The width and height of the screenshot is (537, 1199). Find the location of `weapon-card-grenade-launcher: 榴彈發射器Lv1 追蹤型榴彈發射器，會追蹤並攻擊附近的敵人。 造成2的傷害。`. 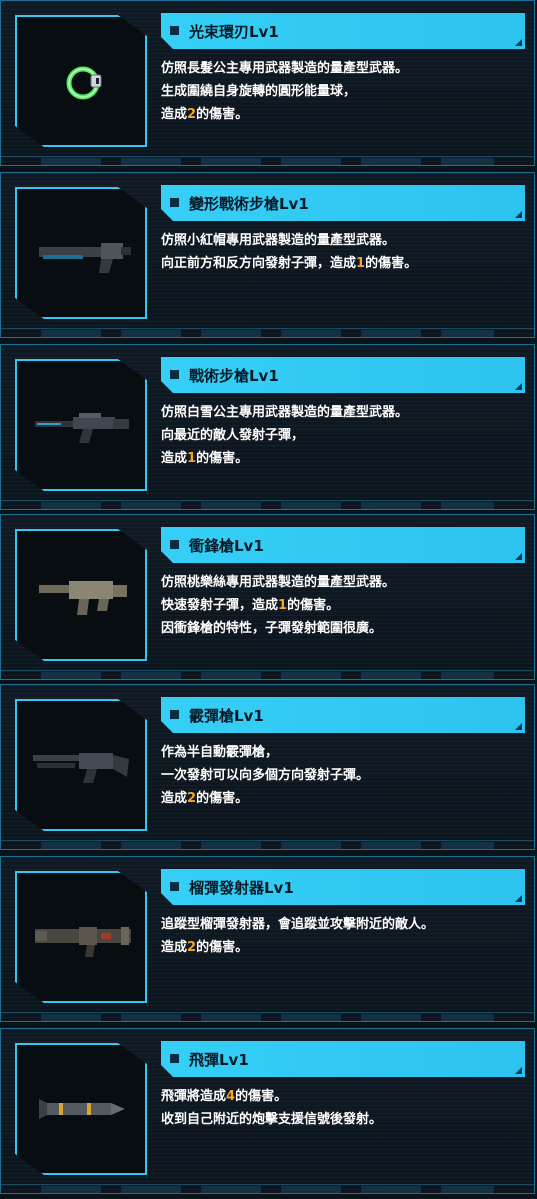

weapon-card-grenade-launcher: 榴彈發射器Lv1 追蹤型榴彈發射器，會追蹤並攻擊附近的敵人。 造成2的傷害。 is located at coordinates (267, 939).